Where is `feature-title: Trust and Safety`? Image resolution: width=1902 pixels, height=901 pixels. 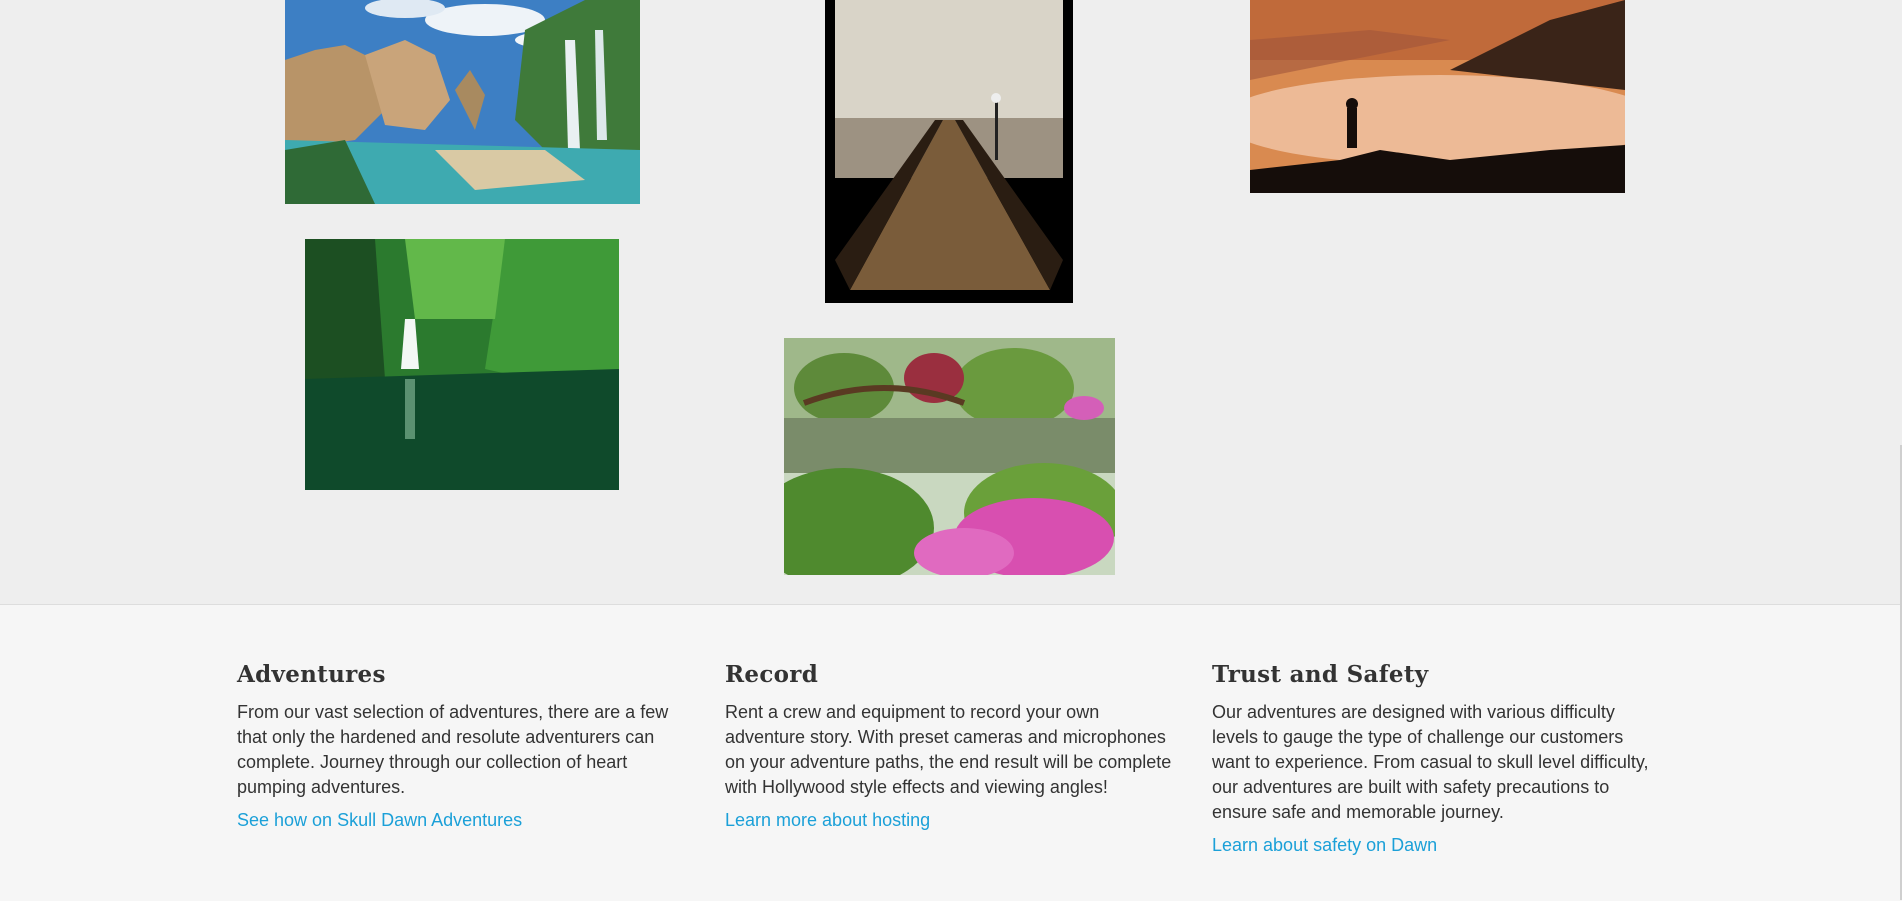 feature-title: Trust and Safety is located at coordinates (1320, 674).